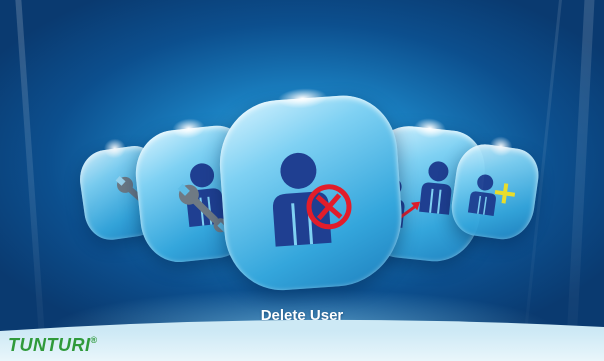 This screenshot has width=604, height=361. I want to click on add-user-tile, so click(495, 189).